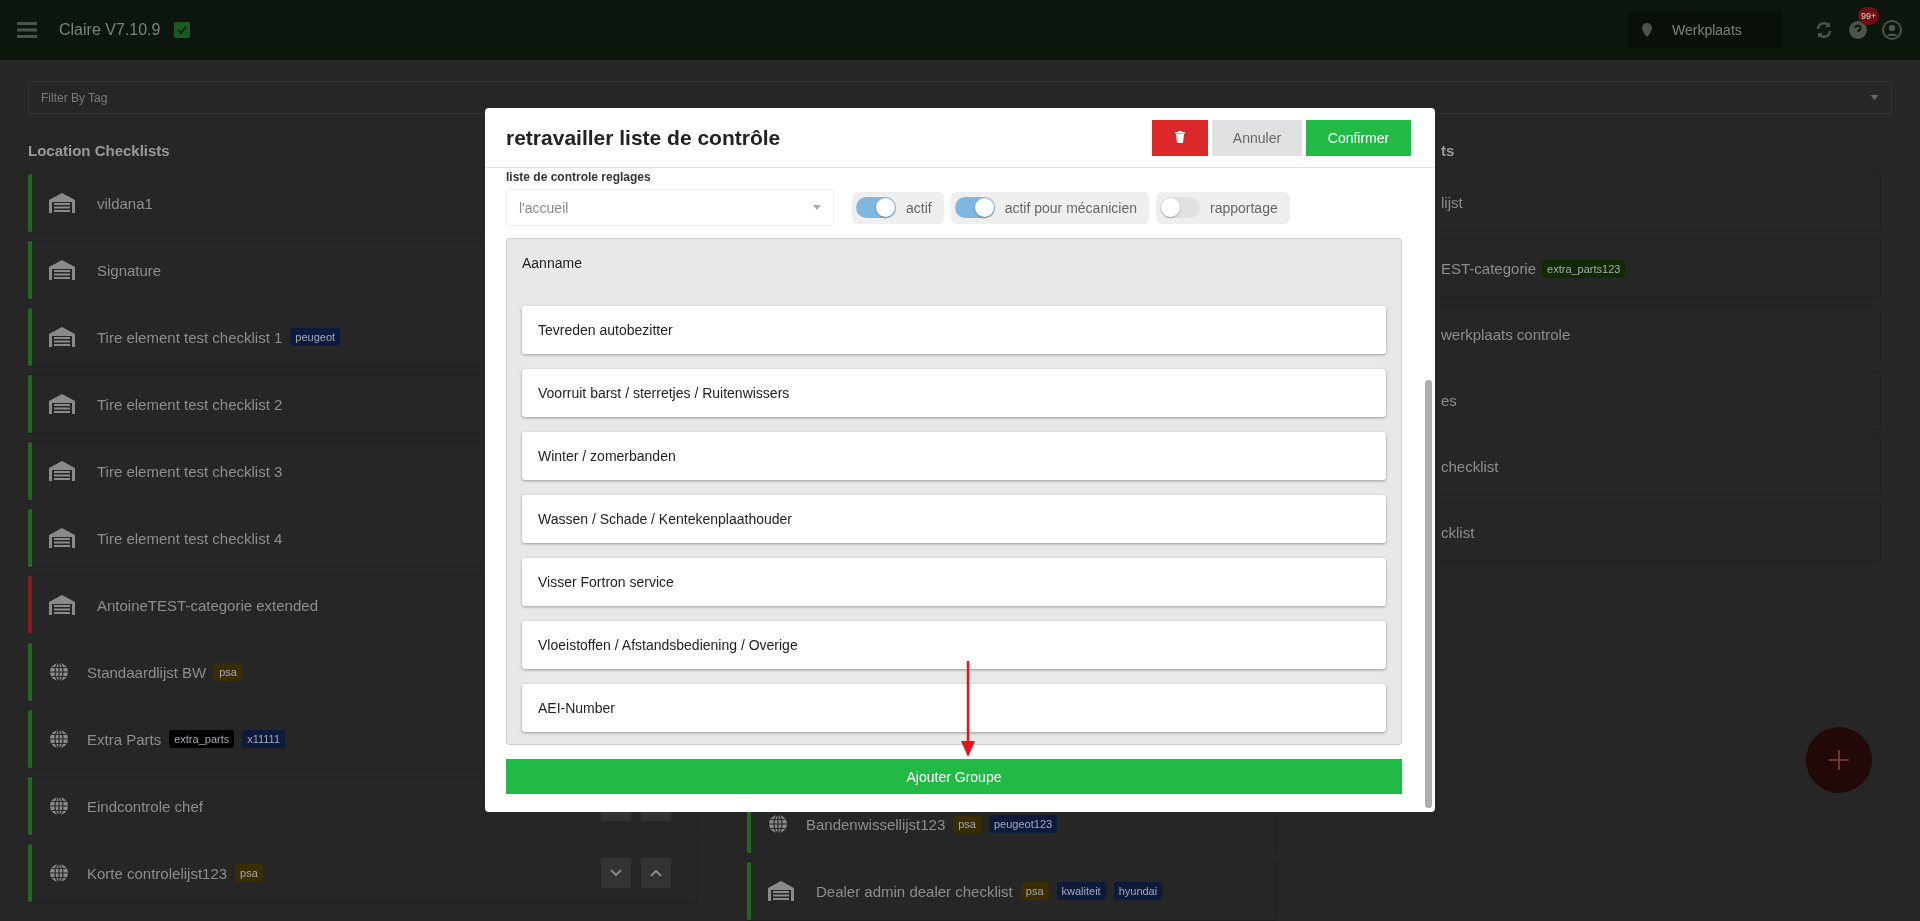  Describe the element at coordinates (643, 137) in the screenshot. I see `modal-title: retravailler liste de contrôle` at that location.